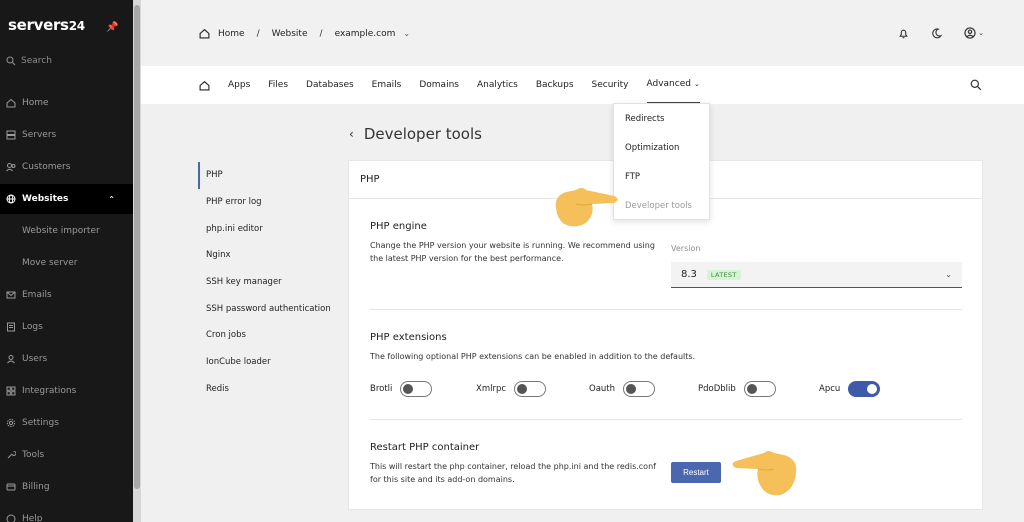 The image size is (1024, 522). I want to click on logs-icon, so click(11, 327).